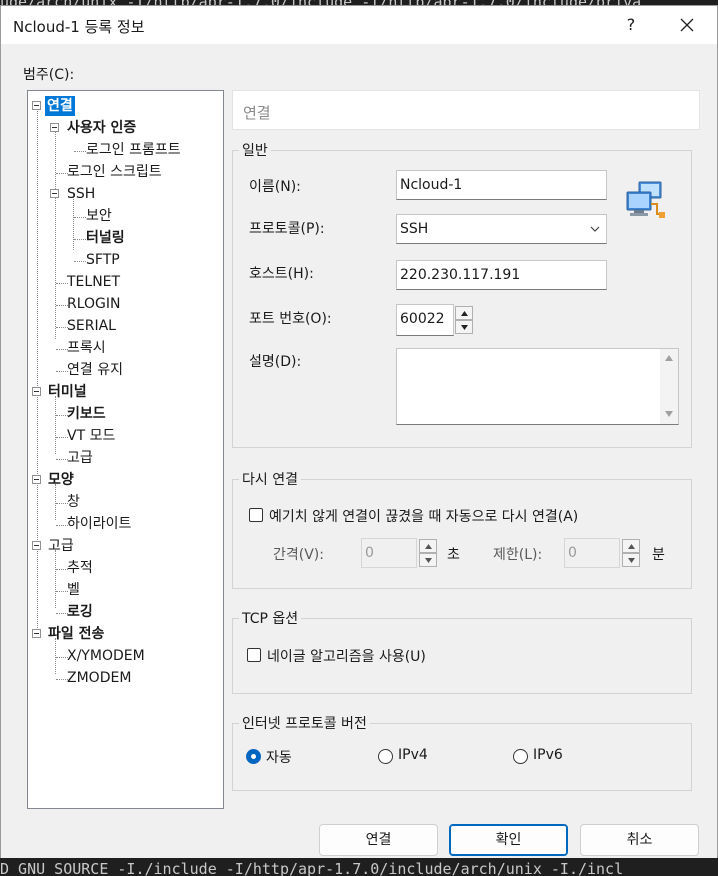 The image size is (718, 876). I want to click on tree-item-ssh: SSH, so click(81, 194).